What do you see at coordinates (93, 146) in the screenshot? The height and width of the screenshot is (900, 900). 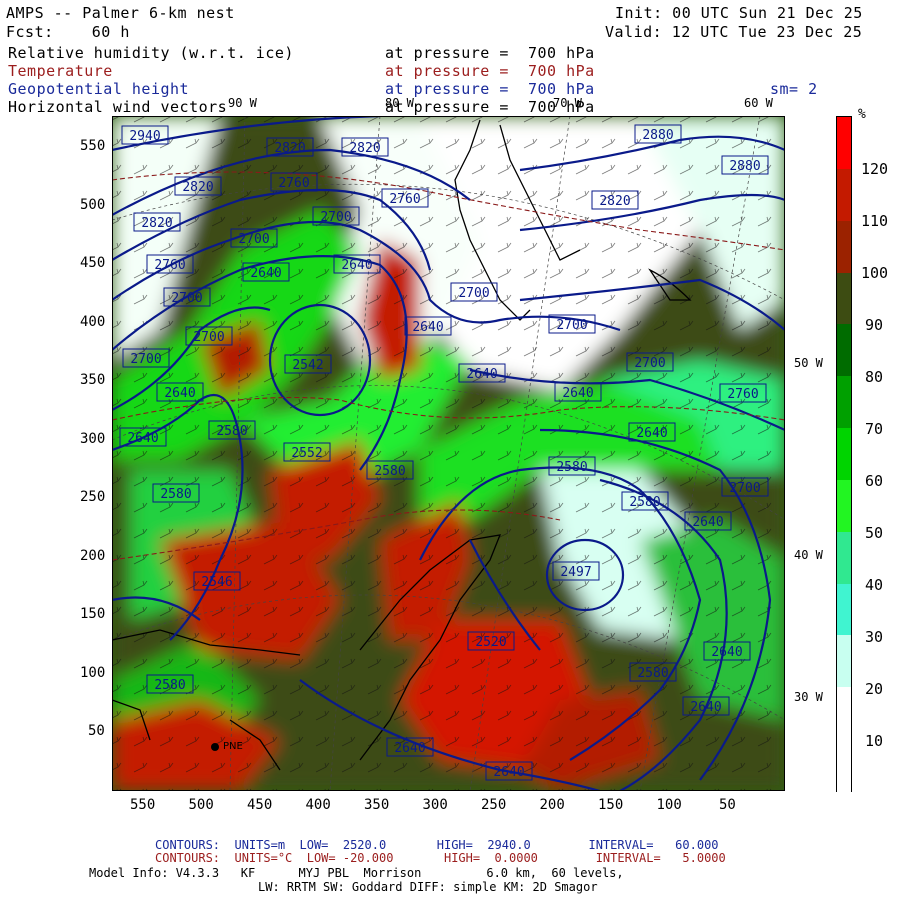 I see `y-tick-label: 550` at bounding box center [93, 146].